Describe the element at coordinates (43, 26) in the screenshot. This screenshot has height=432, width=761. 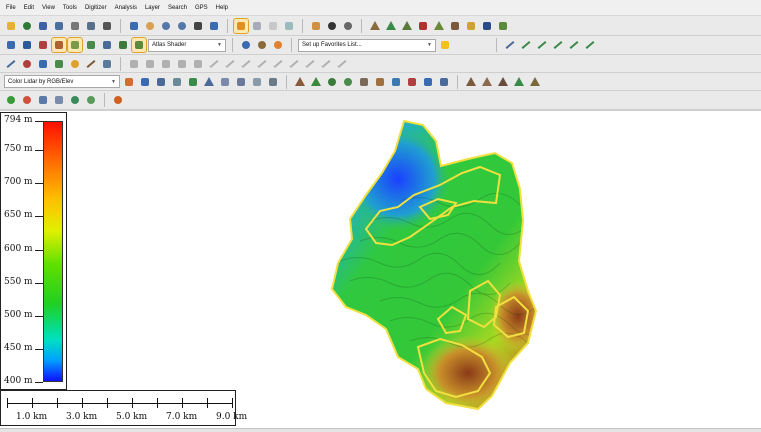
I see `save-icon` at that location.